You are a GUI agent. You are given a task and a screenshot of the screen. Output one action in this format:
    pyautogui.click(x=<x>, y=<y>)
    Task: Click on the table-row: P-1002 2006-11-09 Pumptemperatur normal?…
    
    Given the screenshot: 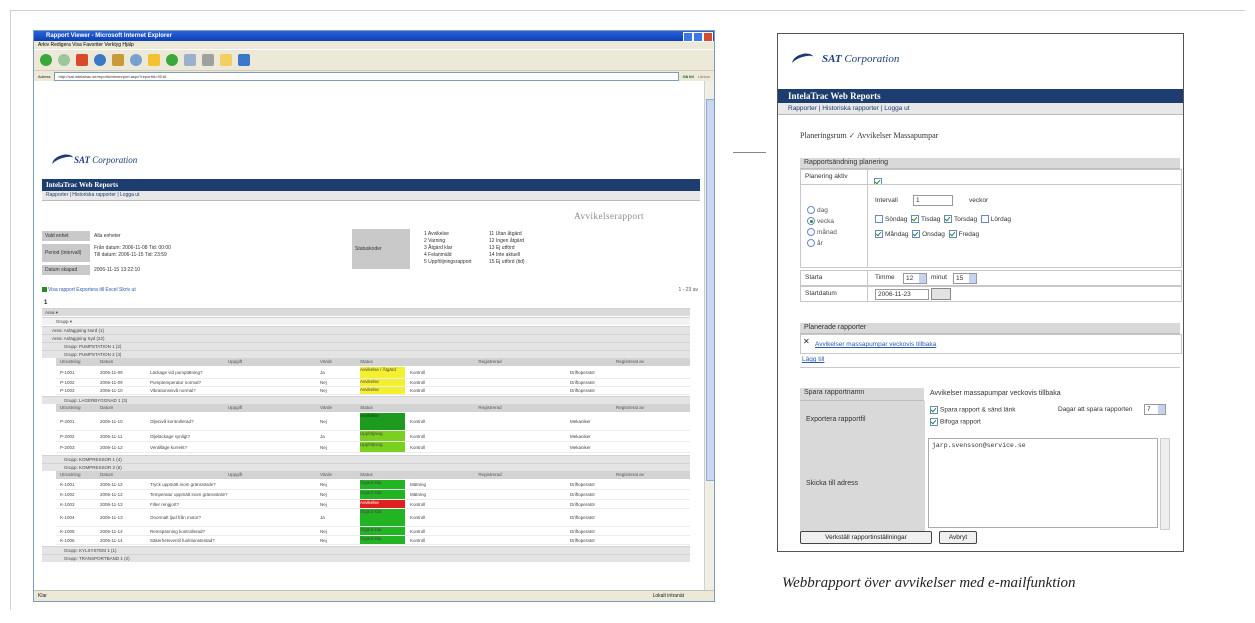 What is the action you would take?
    pyautogui.click(x=373, y=383)
    